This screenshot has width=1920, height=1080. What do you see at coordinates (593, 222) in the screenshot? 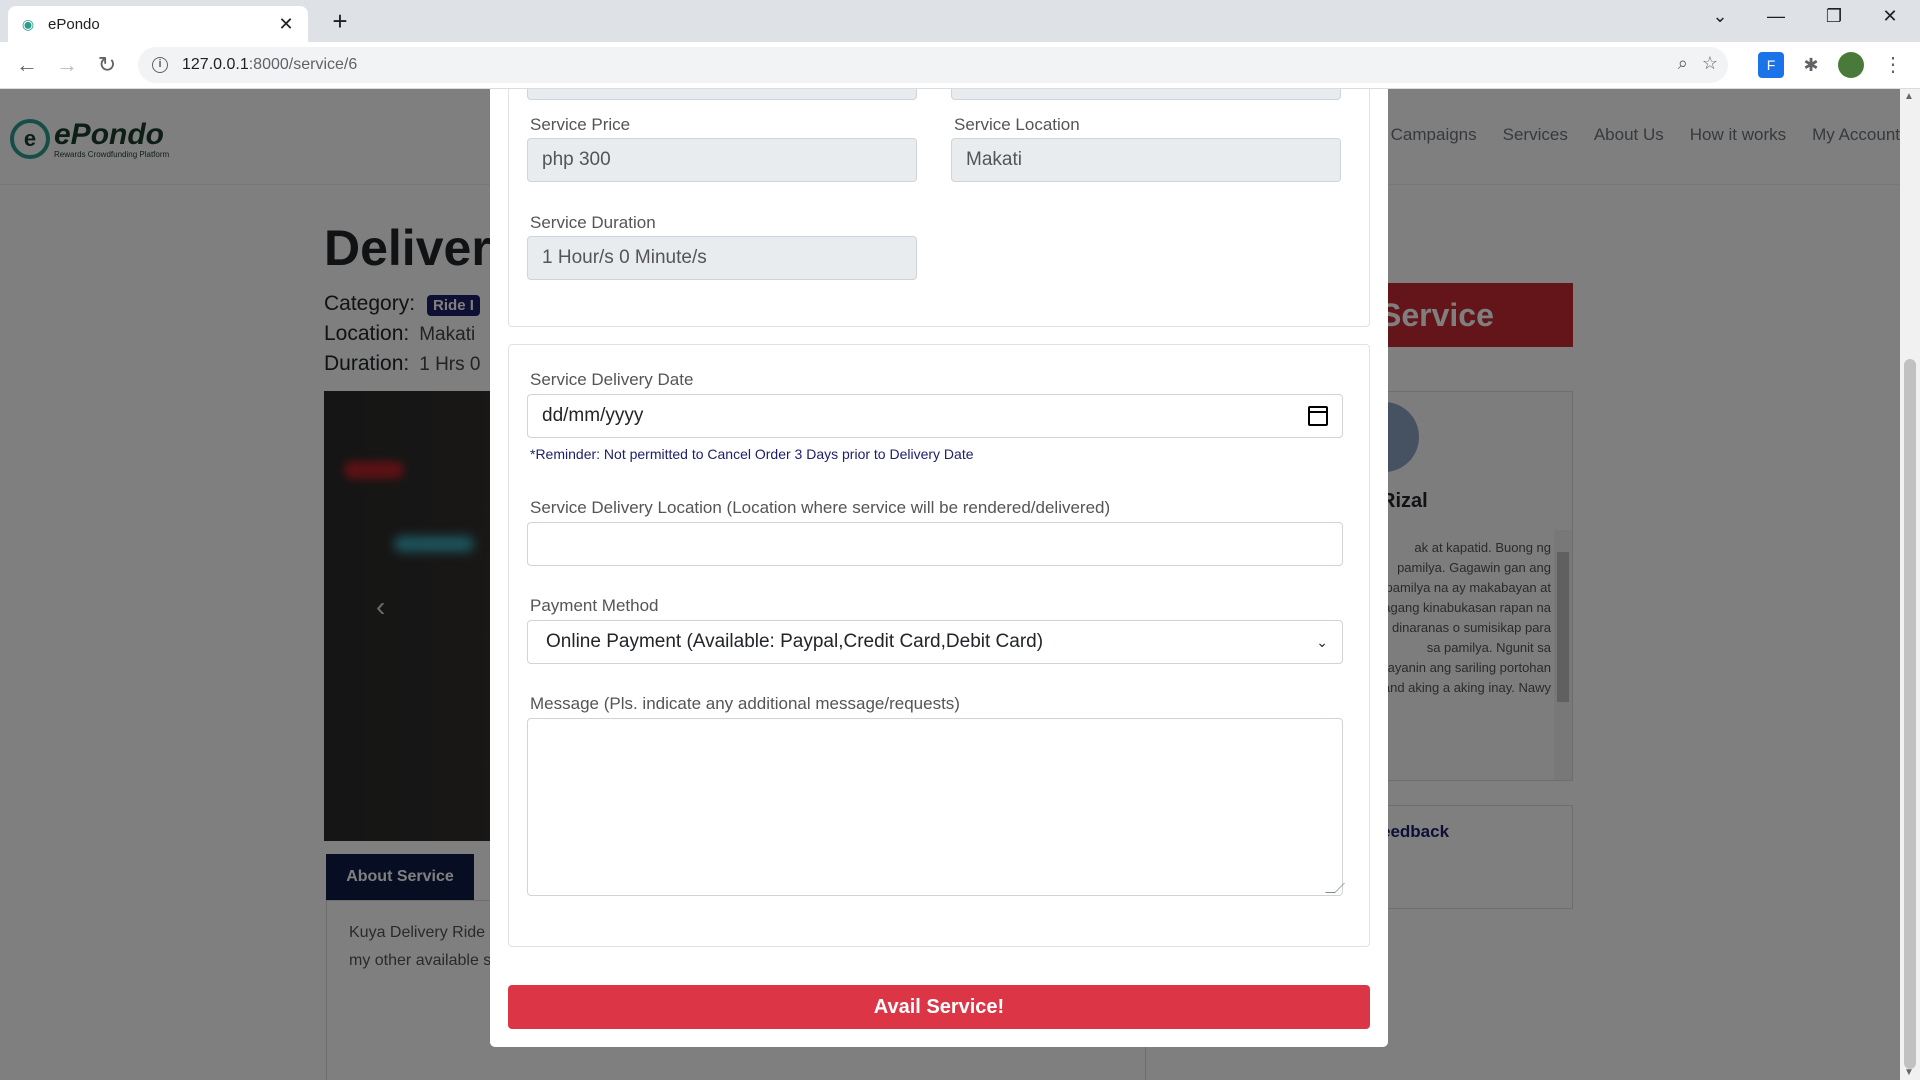
I see `service-duration-label: Service Duration` at bounding box center [593, 222].